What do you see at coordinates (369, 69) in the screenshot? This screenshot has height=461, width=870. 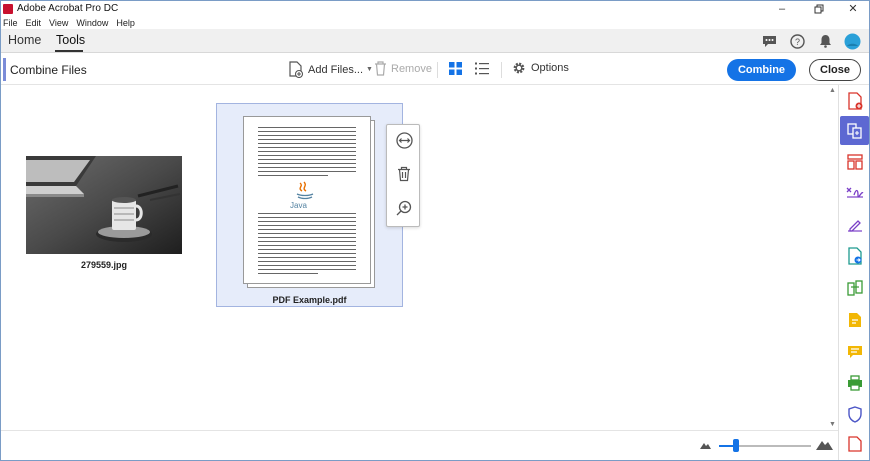 I see `caret-down-icon: ▼` at bounding box center [369, 69].